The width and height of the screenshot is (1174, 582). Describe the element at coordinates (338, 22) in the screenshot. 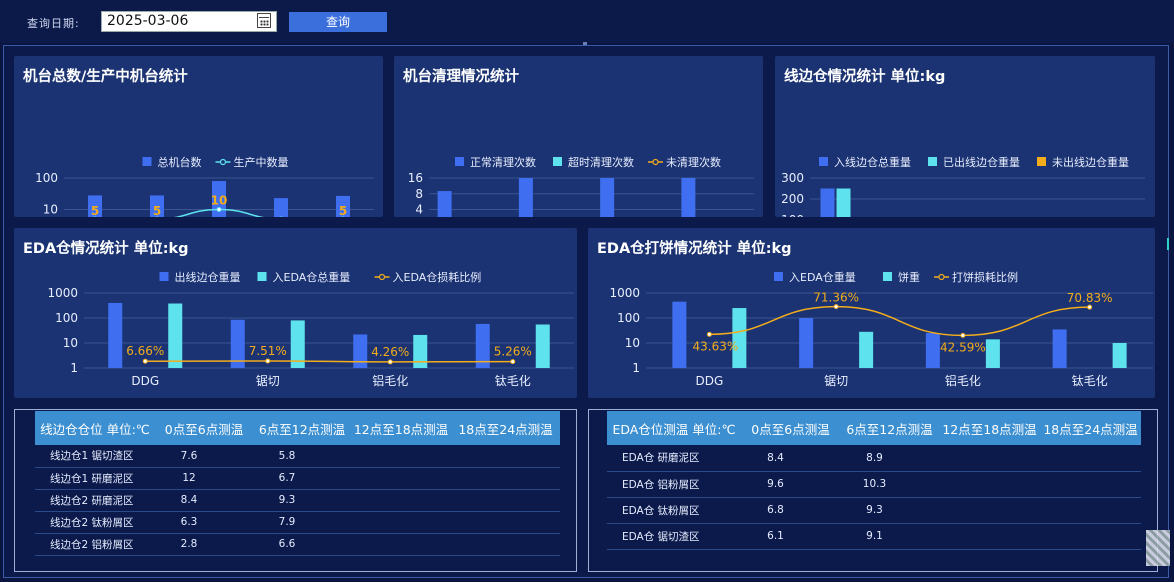

I see `query-button: 查询` at that location.